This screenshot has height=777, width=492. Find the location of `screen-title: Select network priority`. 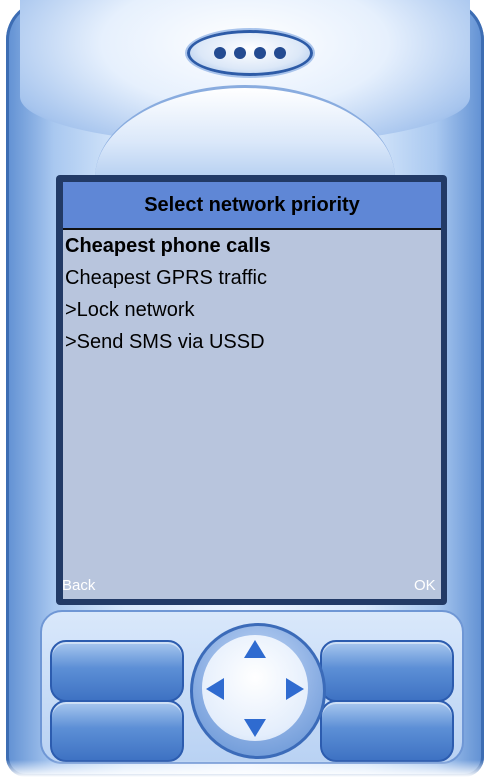

screen-title: Select network priority is located at coordinates (252, 206).